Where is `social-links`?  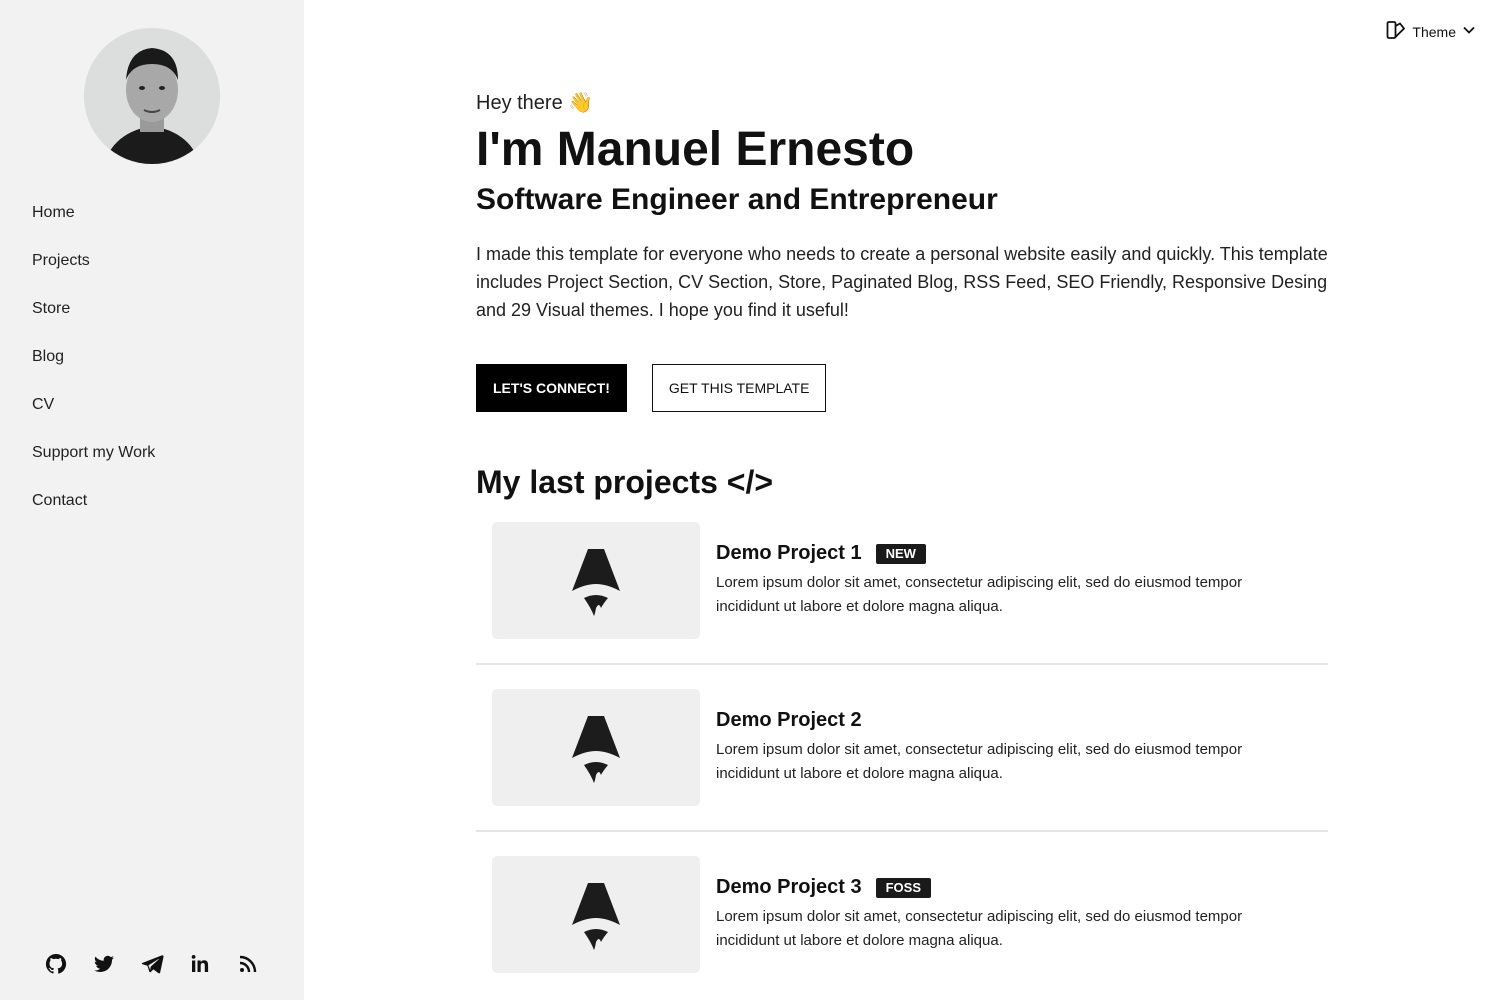 social-links is located at coordinates (152, 964).